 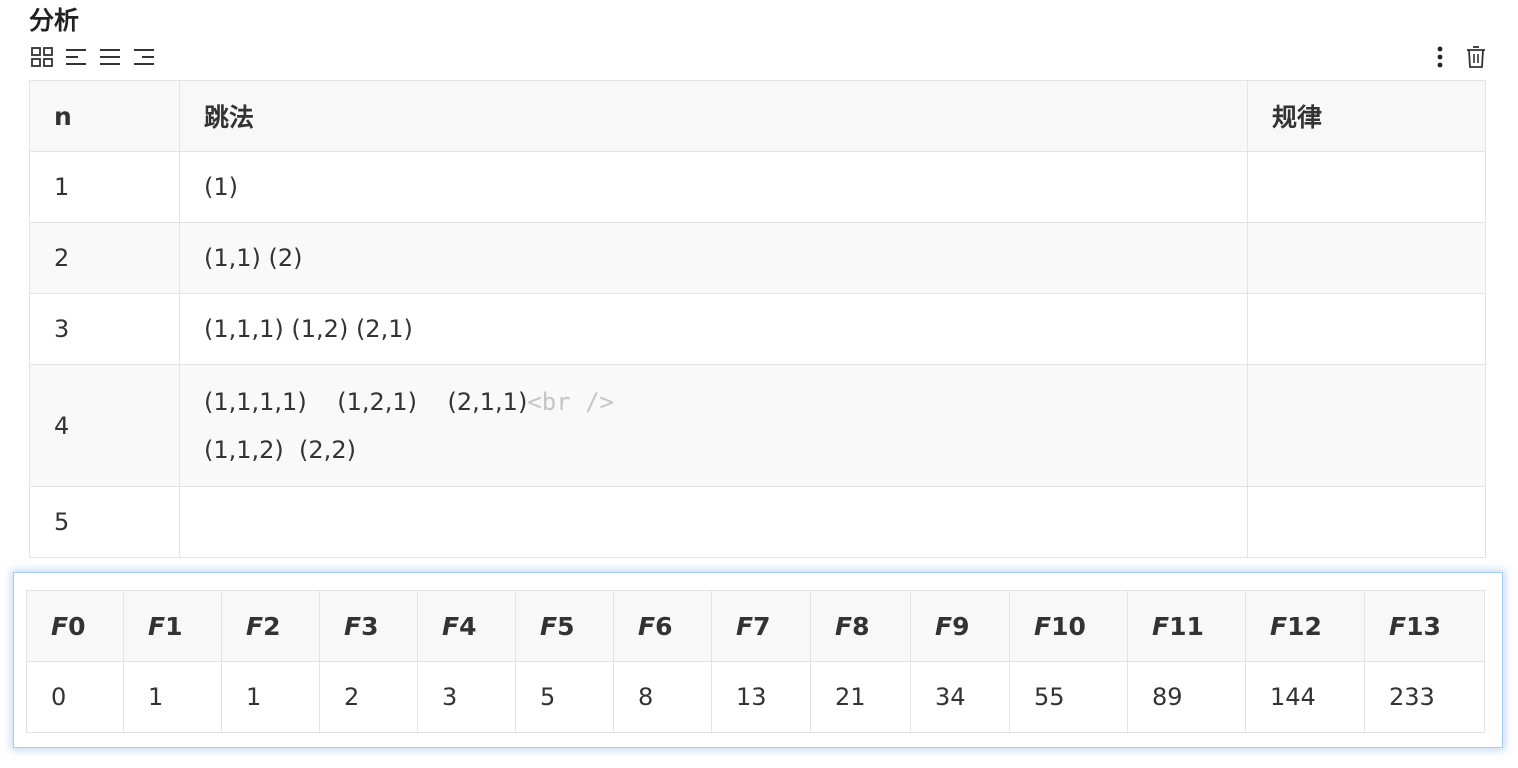 I want to click on fib-index: 10, so click(x=1068, y=626).